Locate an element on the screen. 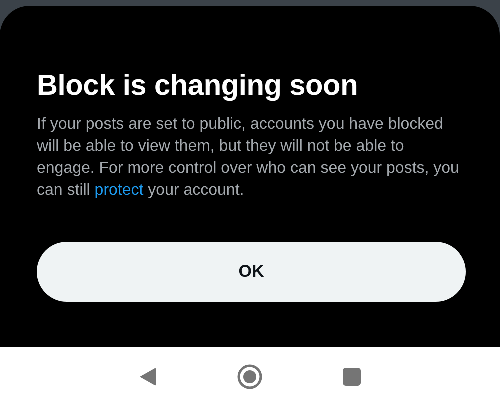 The width and height of the screenshot is (500, 406). dialog-title: Block is changing soon is located at coordinates (198, 86).